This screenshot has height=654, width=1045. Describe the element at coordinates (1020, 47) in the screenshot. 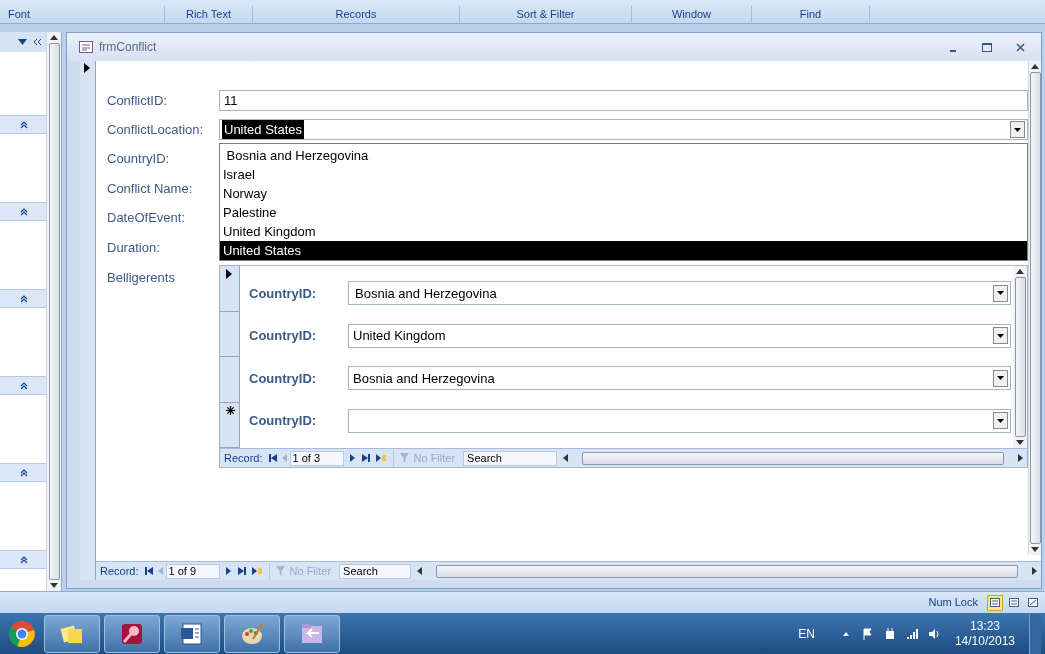

I see `close-icon` at that location.